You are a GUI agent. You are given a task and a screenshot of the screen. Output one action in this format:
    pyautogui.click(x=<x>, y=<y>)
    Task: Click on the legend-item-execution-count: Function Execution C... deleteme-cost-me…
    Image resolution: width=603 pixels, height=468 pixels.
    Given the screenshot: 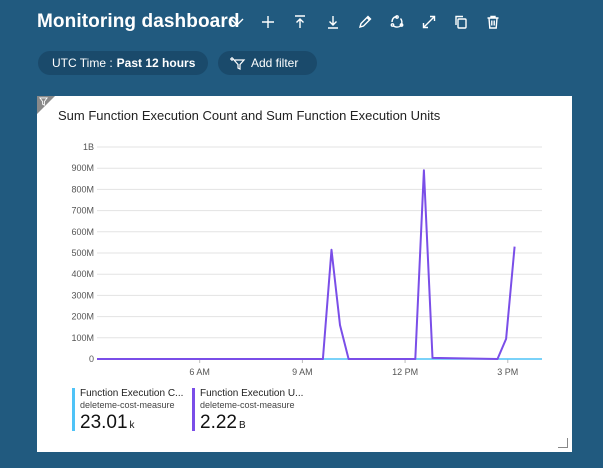 What is the action you would take?
    pyautogui.click(x=132, y=410)
    